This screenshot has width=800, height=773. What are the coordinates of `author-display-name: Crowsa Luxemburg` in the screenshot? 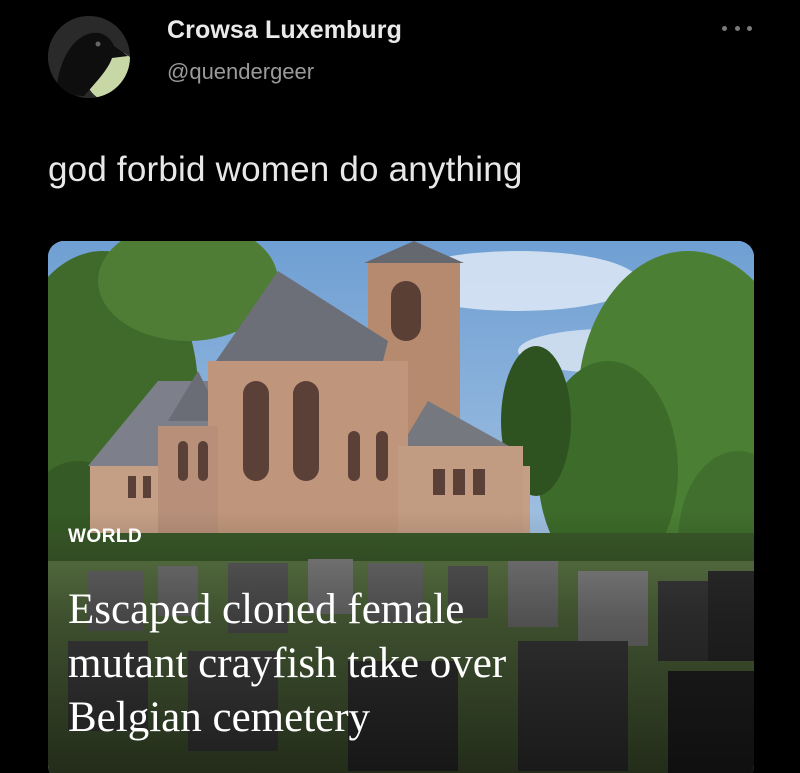 It's located at (284, 30).